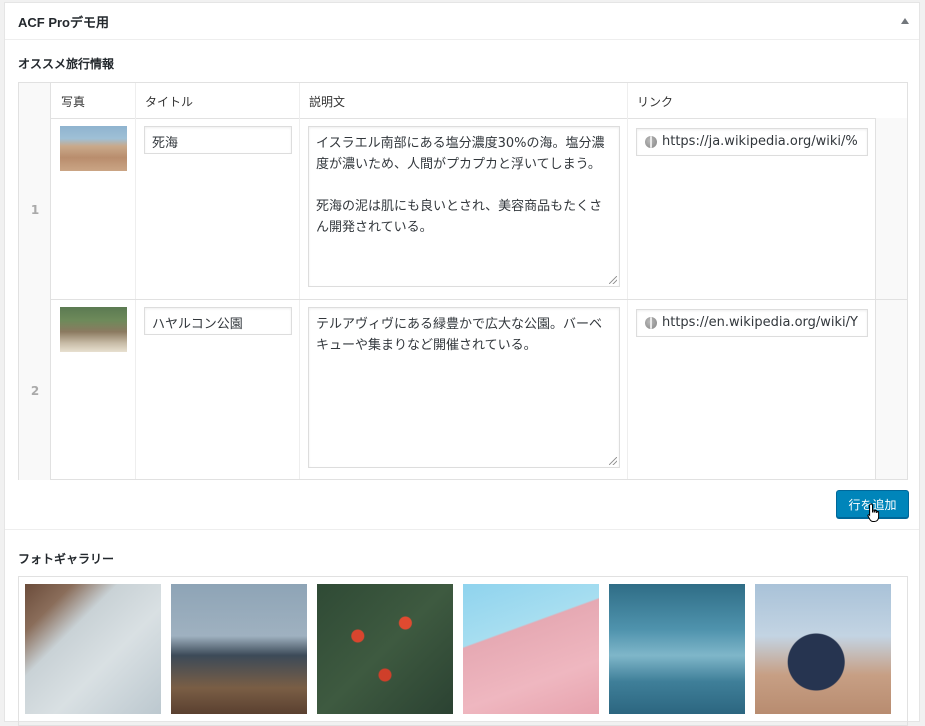  Describe the element at coordinates (66, 64) in the screenshot. I see `repeater-field-label: オススメ旅行情報` at that location.